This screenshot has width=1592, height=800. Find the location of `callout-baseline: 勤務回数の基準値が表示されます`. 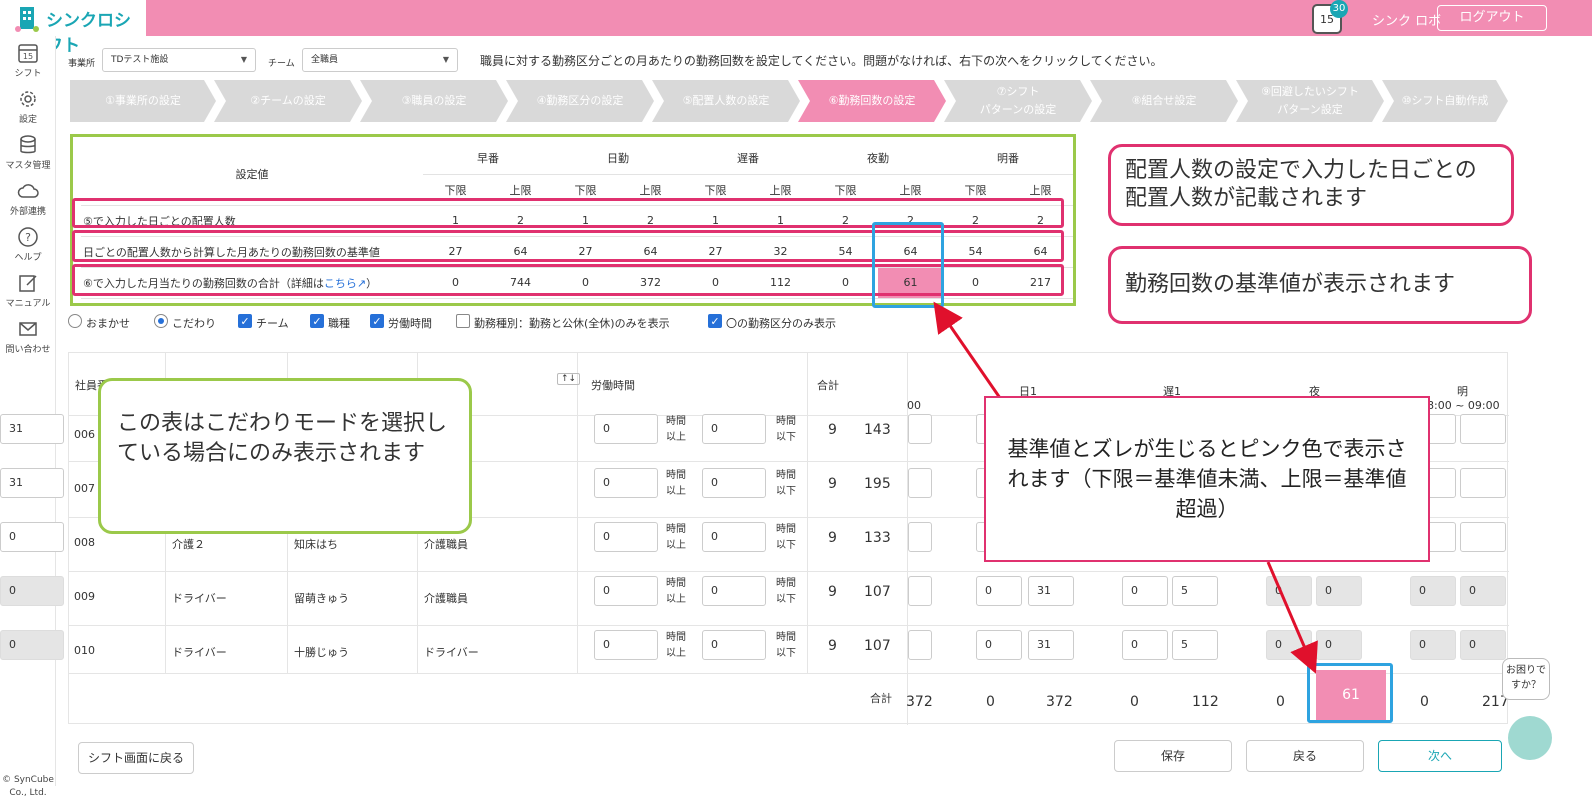

callout-baseline: 勤務回数の基準値が表示されます is located at coordinates (1320, 285).